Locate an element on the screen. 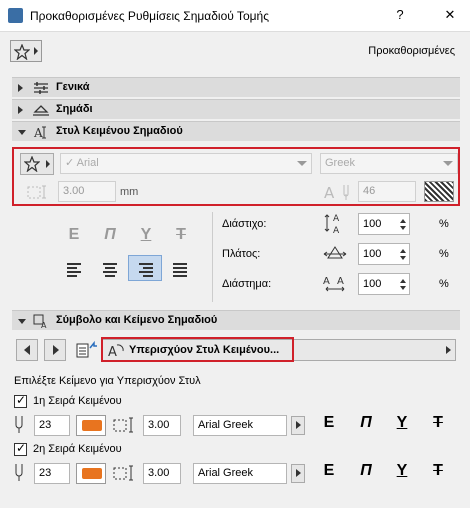 This screenshot has width=470, height=508. row2-italic-button: Π is located at coordinates (366, 471).